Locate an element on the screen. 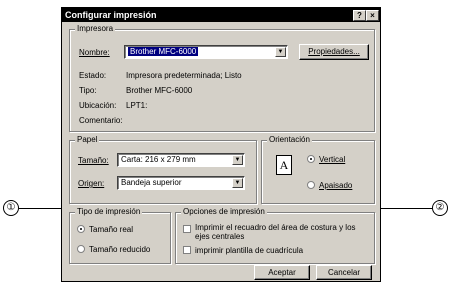  portrait-page-icon: A is located at coordinates (284, 165).